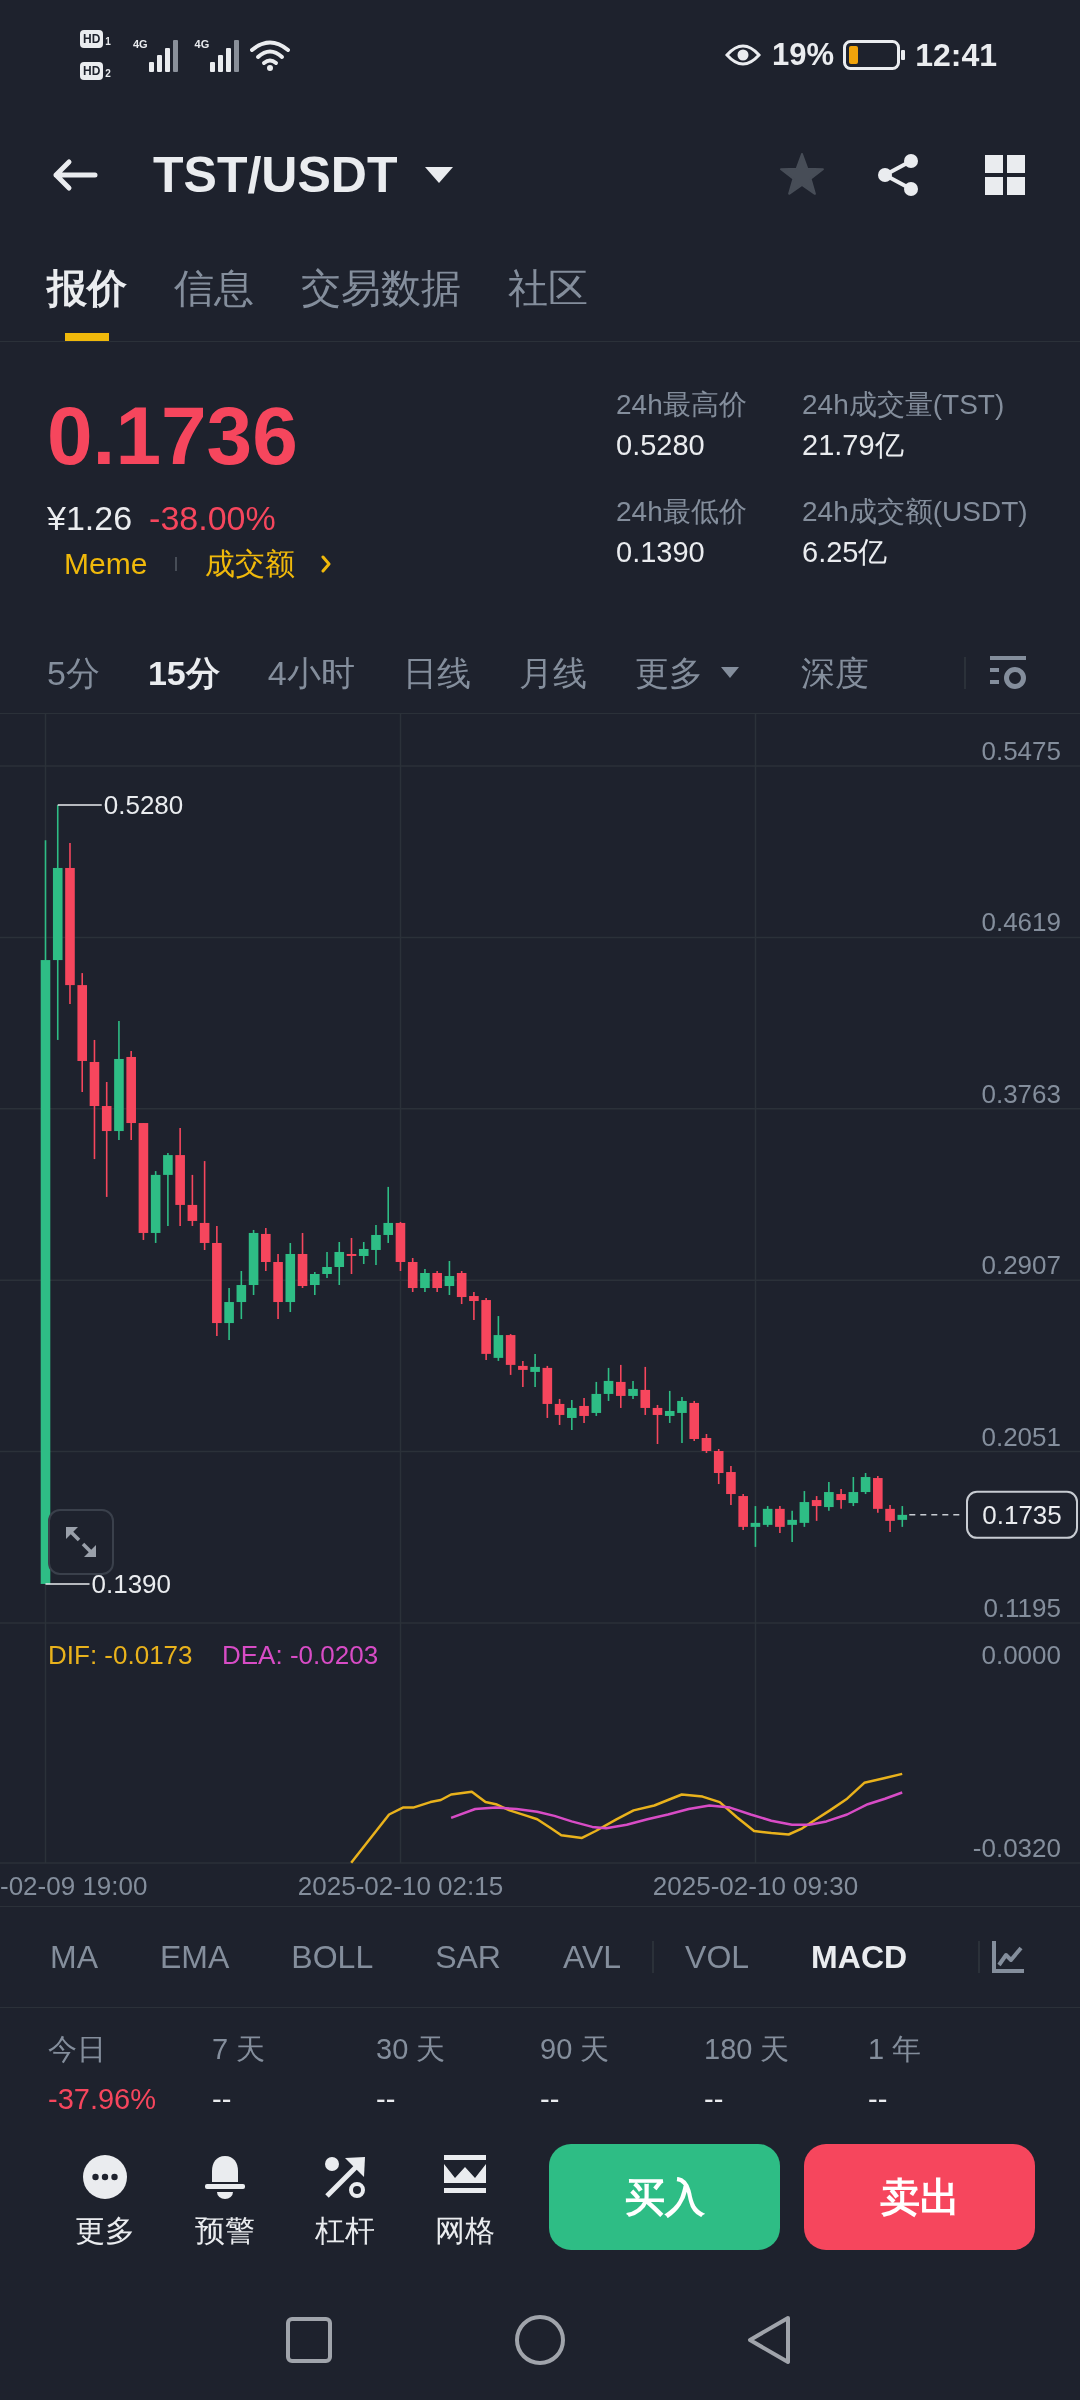  Describe the element at coordinates (120, 1655) in the screenshot. I see `macd-legend-label: DIF: -0.0173` at that location.